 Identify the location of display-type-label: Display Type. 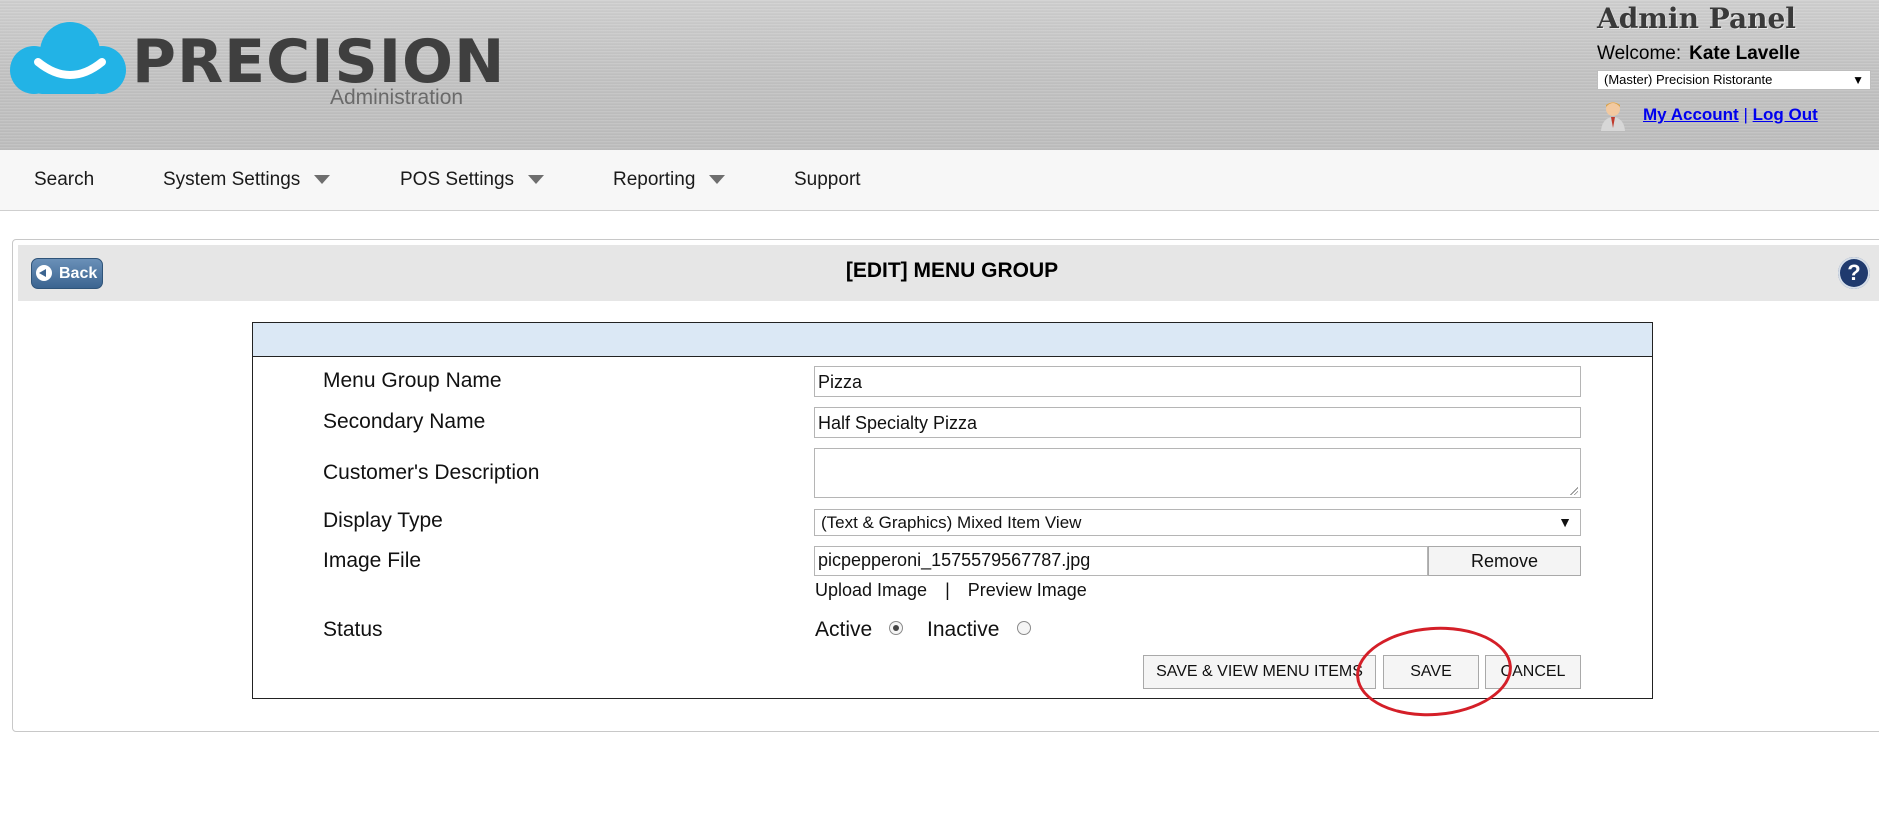
(383, 520).